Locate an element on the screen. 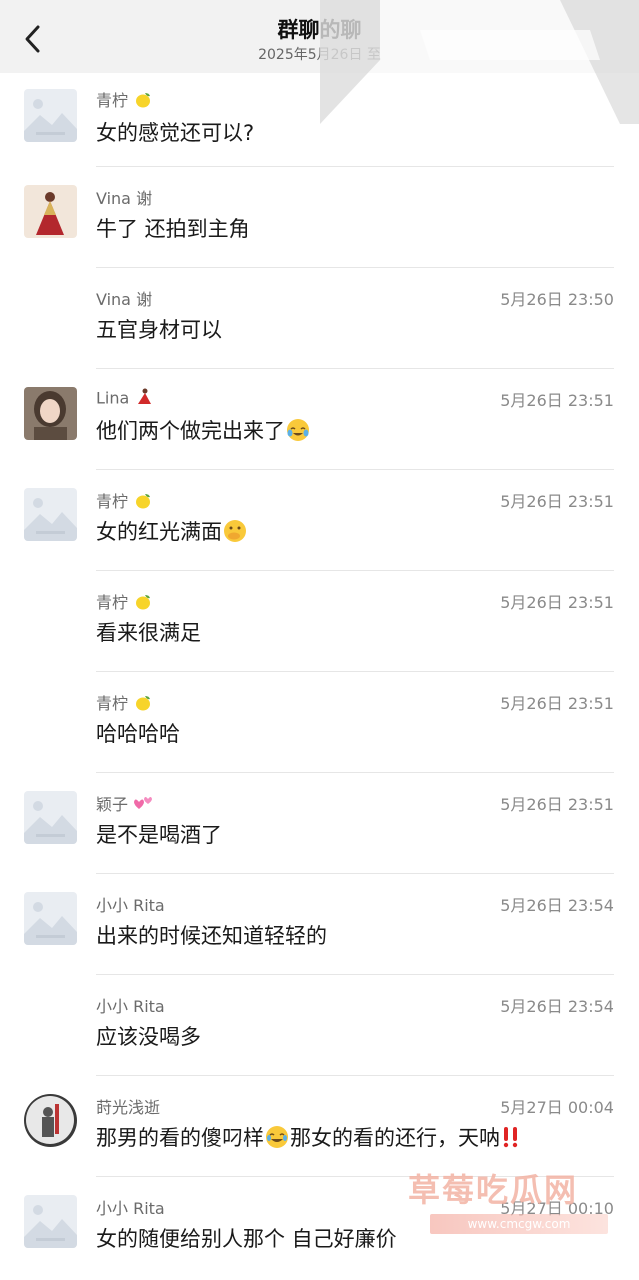 The height and width of the screenshot is (1280, 639). crying-laughing-icon is located at coordinates (298, 432).